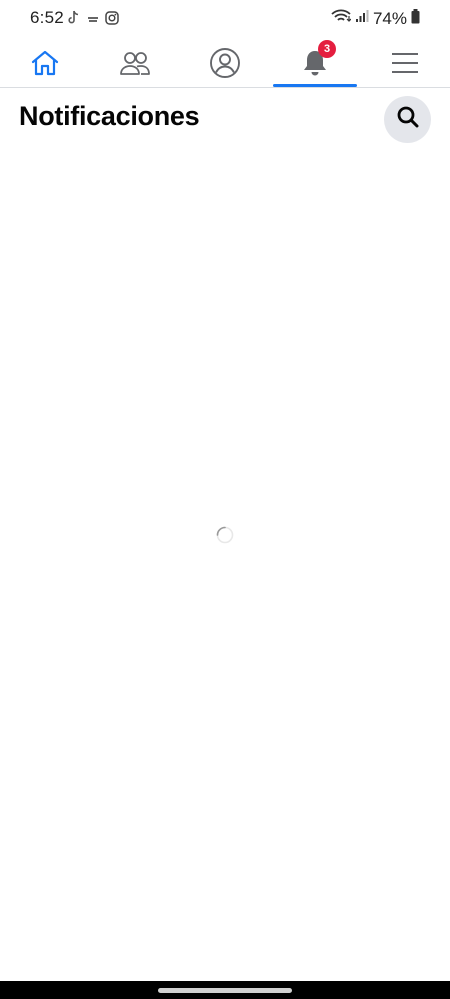 This screenshot has height=999, width=450. What do you see at coordinates (315, 63) in the screenshot?
I see `nav-notifications-button` at bounding box center [315, 63].